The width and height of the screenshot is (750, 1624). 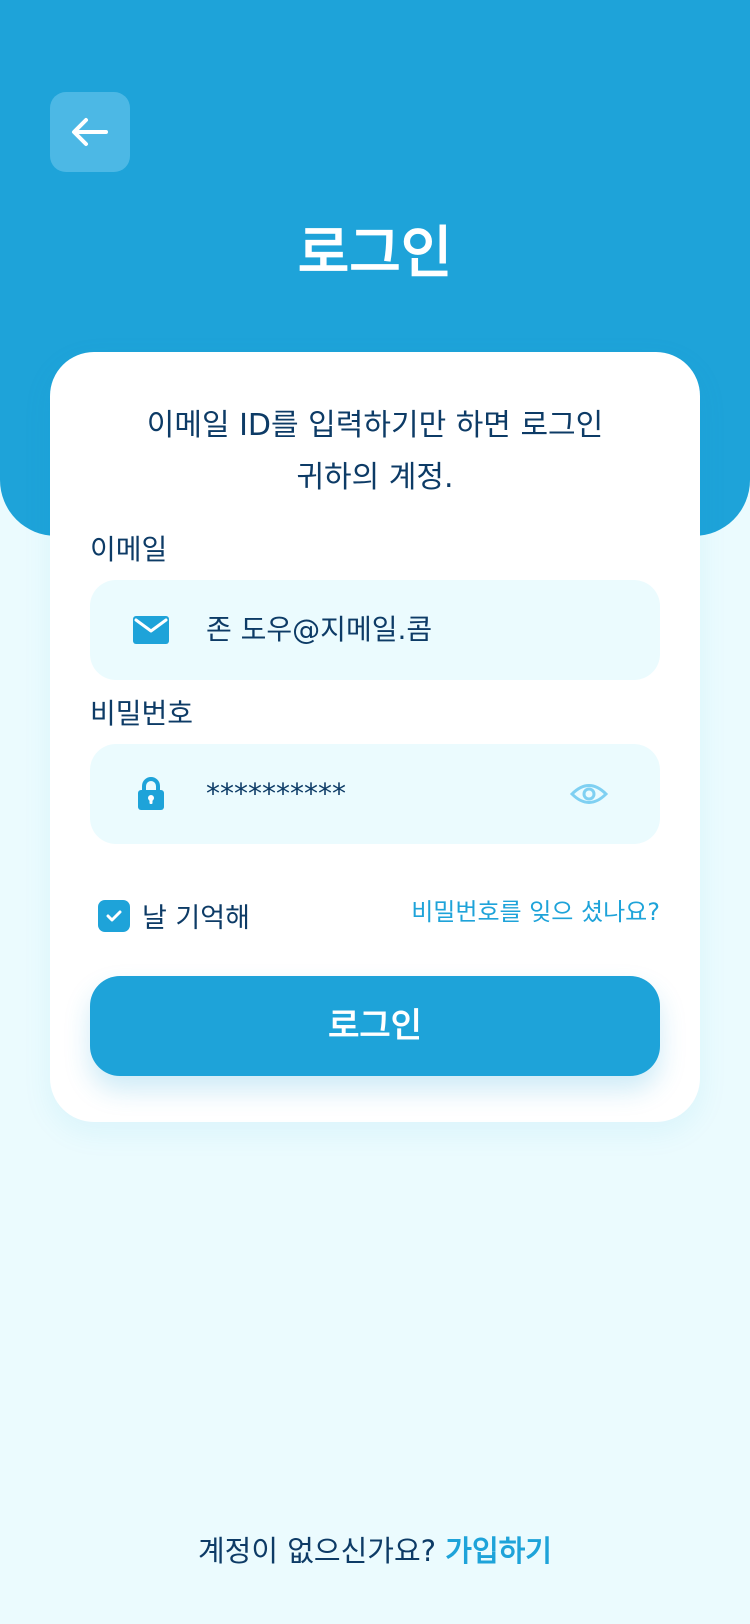 I want to click on remember-label: 날 기억해, so click(x=196, y=918).